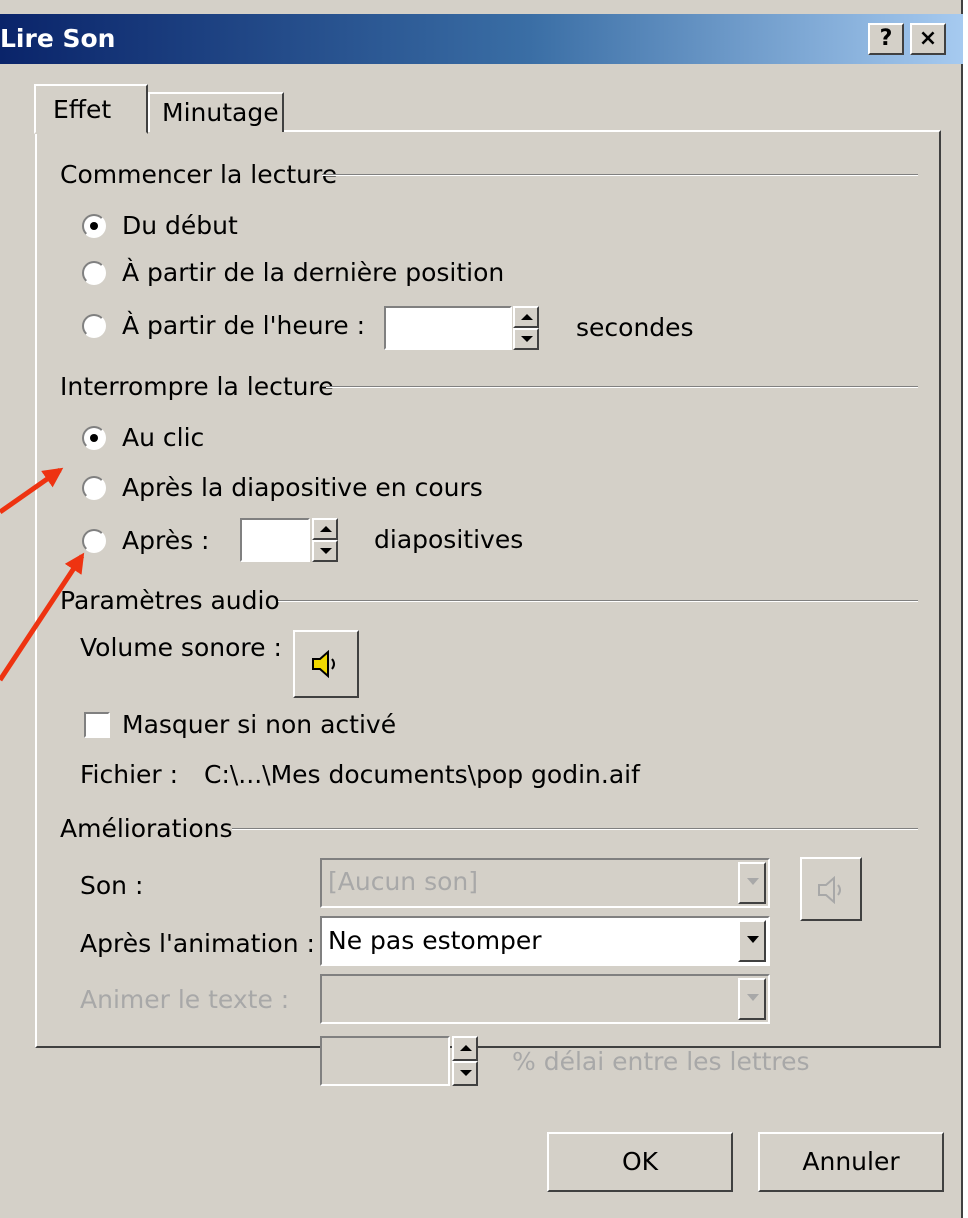 The image size is (968, 1218). I want to click on annotation-arrows, so click(42, 574).